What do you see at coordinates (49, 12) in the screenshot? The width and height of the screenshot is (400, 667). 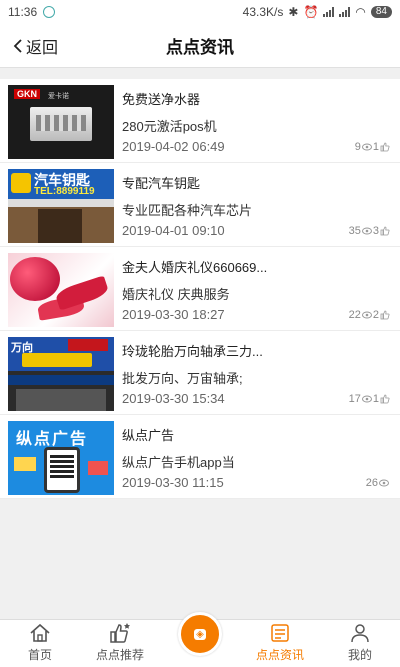 I see `app-notification-icon` at bounding box center [49, 12].